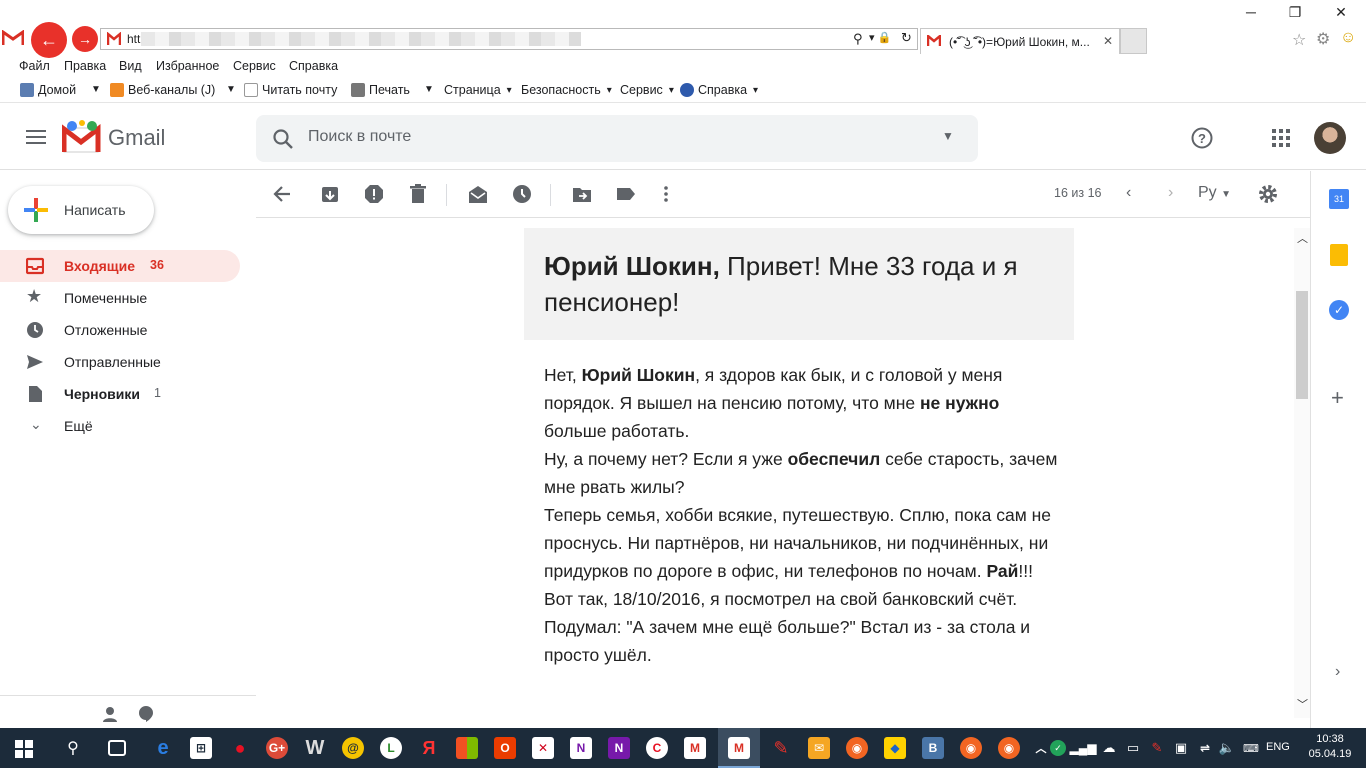 The image size is (1366, 768). What do you see at coordinates (478, 90) in the screenshot?
I see `page-menu: Страница` at bounding box center [478, 90].